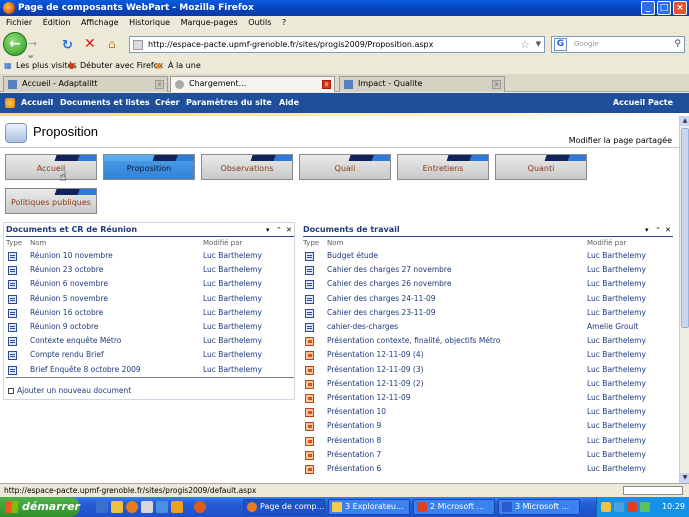 The image size is (689, 517). Describe the element at coordinates (19, 22) in the screenshot. I see `menu-fichier: Fichier` at that location.